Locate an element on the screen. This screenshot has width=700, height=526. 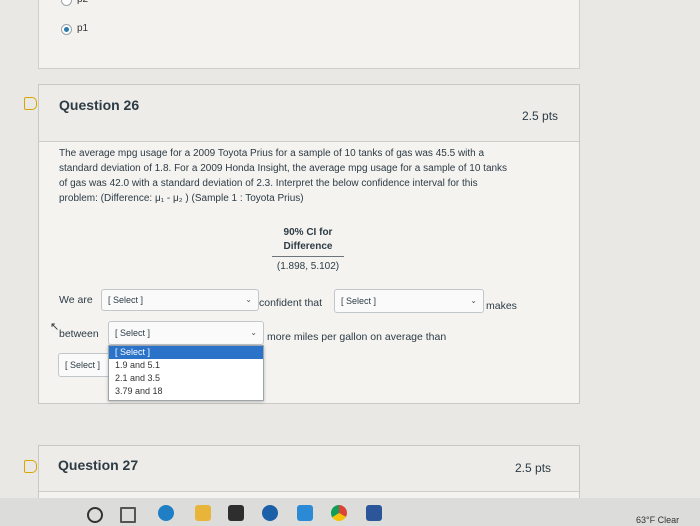
ci-value: (1.898, 5.102) is located at coordinates (308, 266).